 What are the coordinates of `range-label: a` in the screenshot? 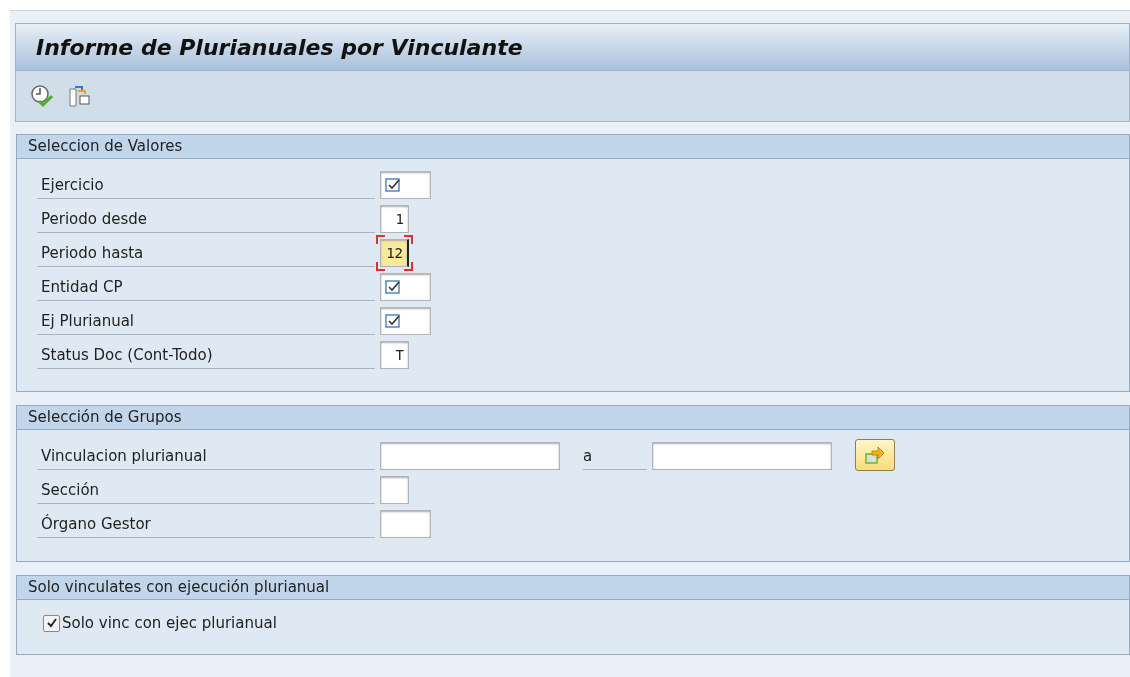 It's located at (615, 455).